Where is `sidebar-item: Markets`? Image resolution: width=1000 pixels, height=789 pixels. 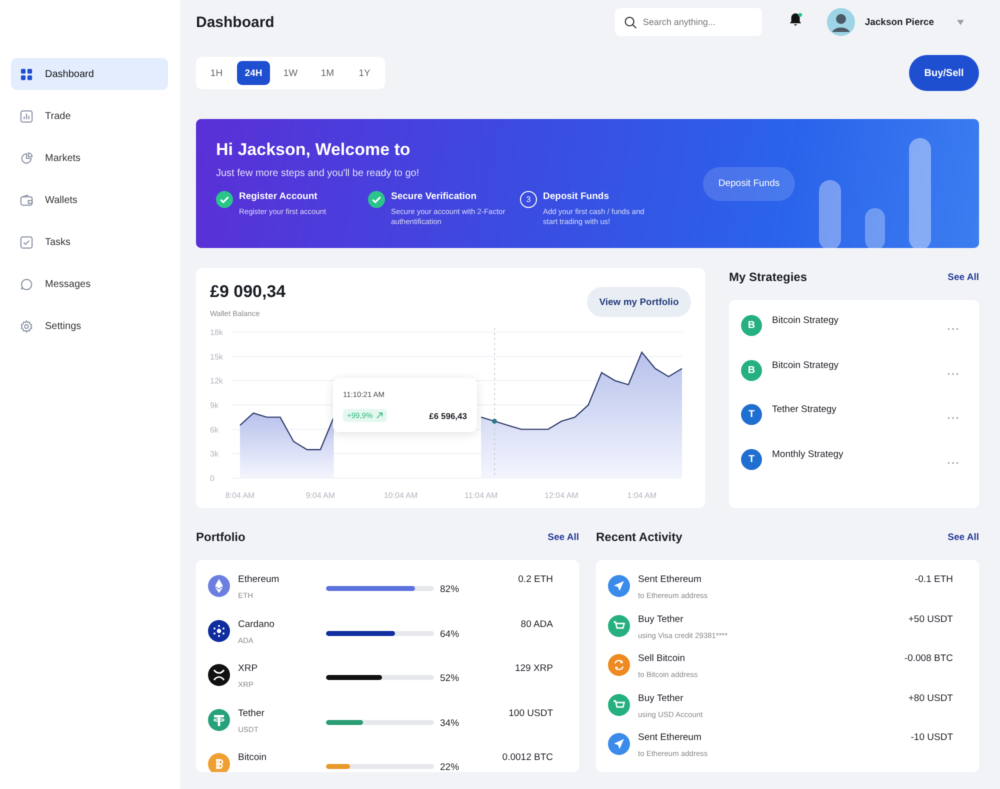 sidebar-item: Markets is located at coordinates (89, 158).